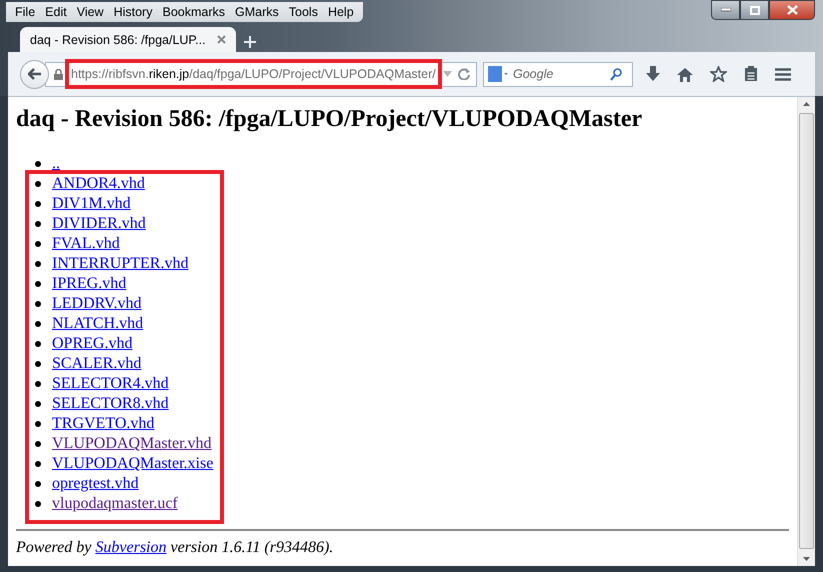 This screenshot has height=572, width=823. I want to click on menu-item: Tools, so click(303, 12).